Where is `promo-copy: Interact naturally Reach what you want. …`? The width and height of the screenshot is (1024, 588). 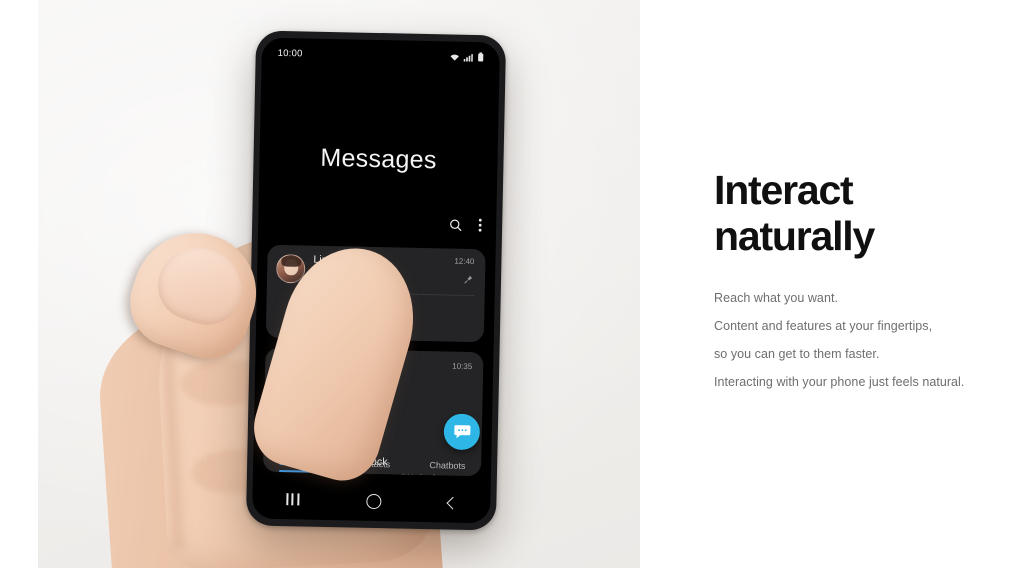
promo-copy: Interact naturally Reach what you want. … is located at coordinates (864, 285).